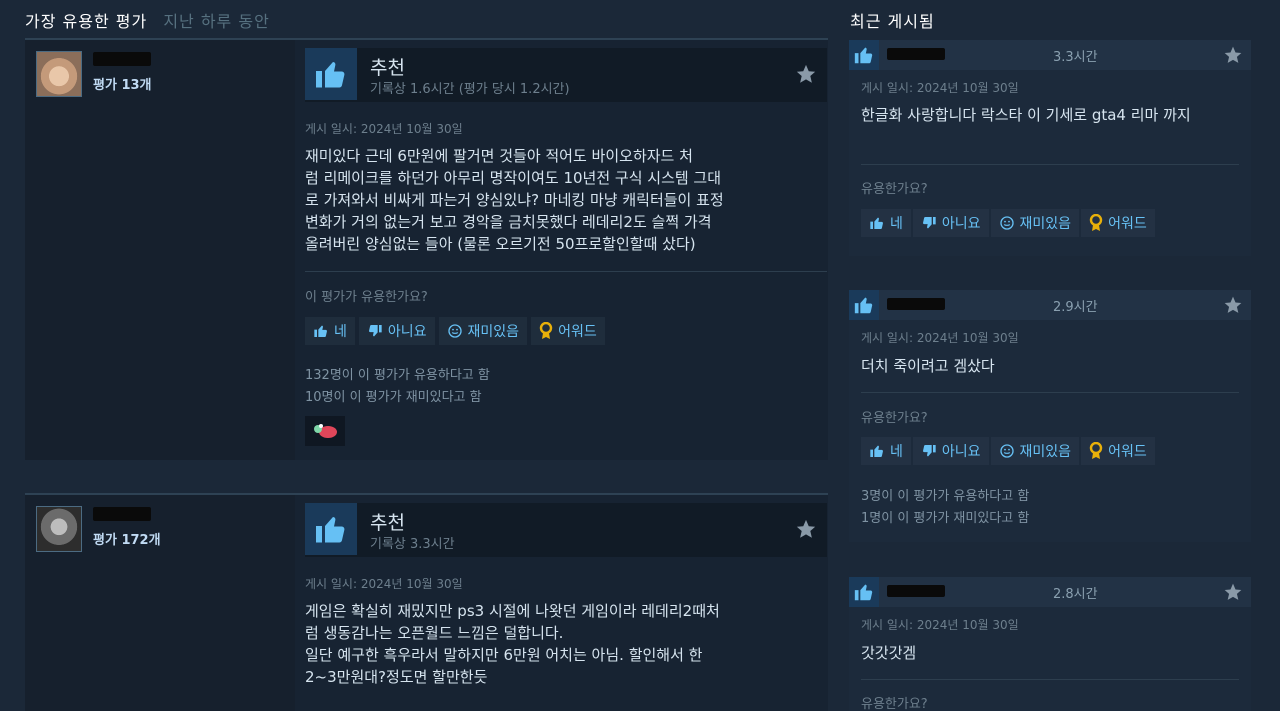  Describe the element at coordinates (1050, 592) in the screenshot. I see `recent-review-header: 2.8시간` at that location.